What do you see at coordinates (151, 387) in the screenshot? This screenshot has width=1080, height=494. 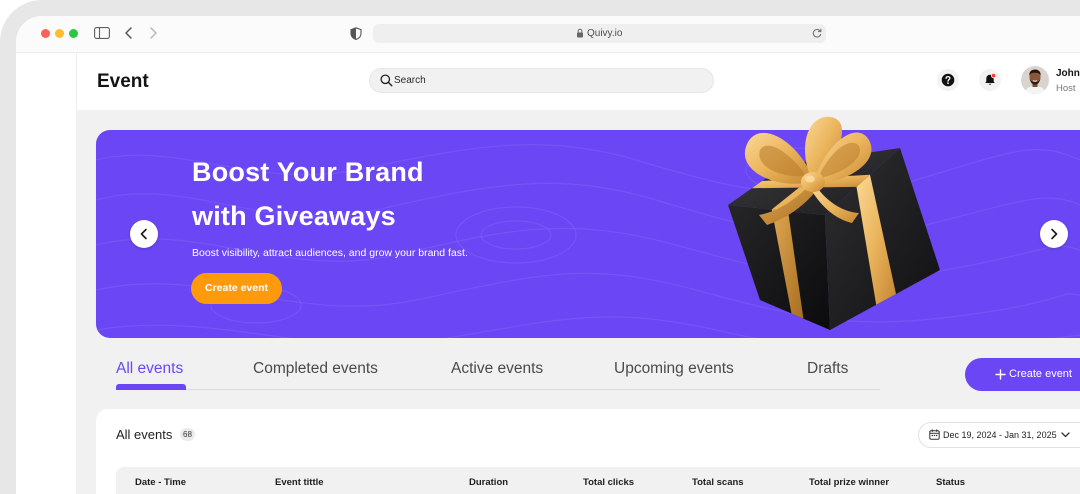 I see `active-tab-indicator` at bounding box center [151, 387].